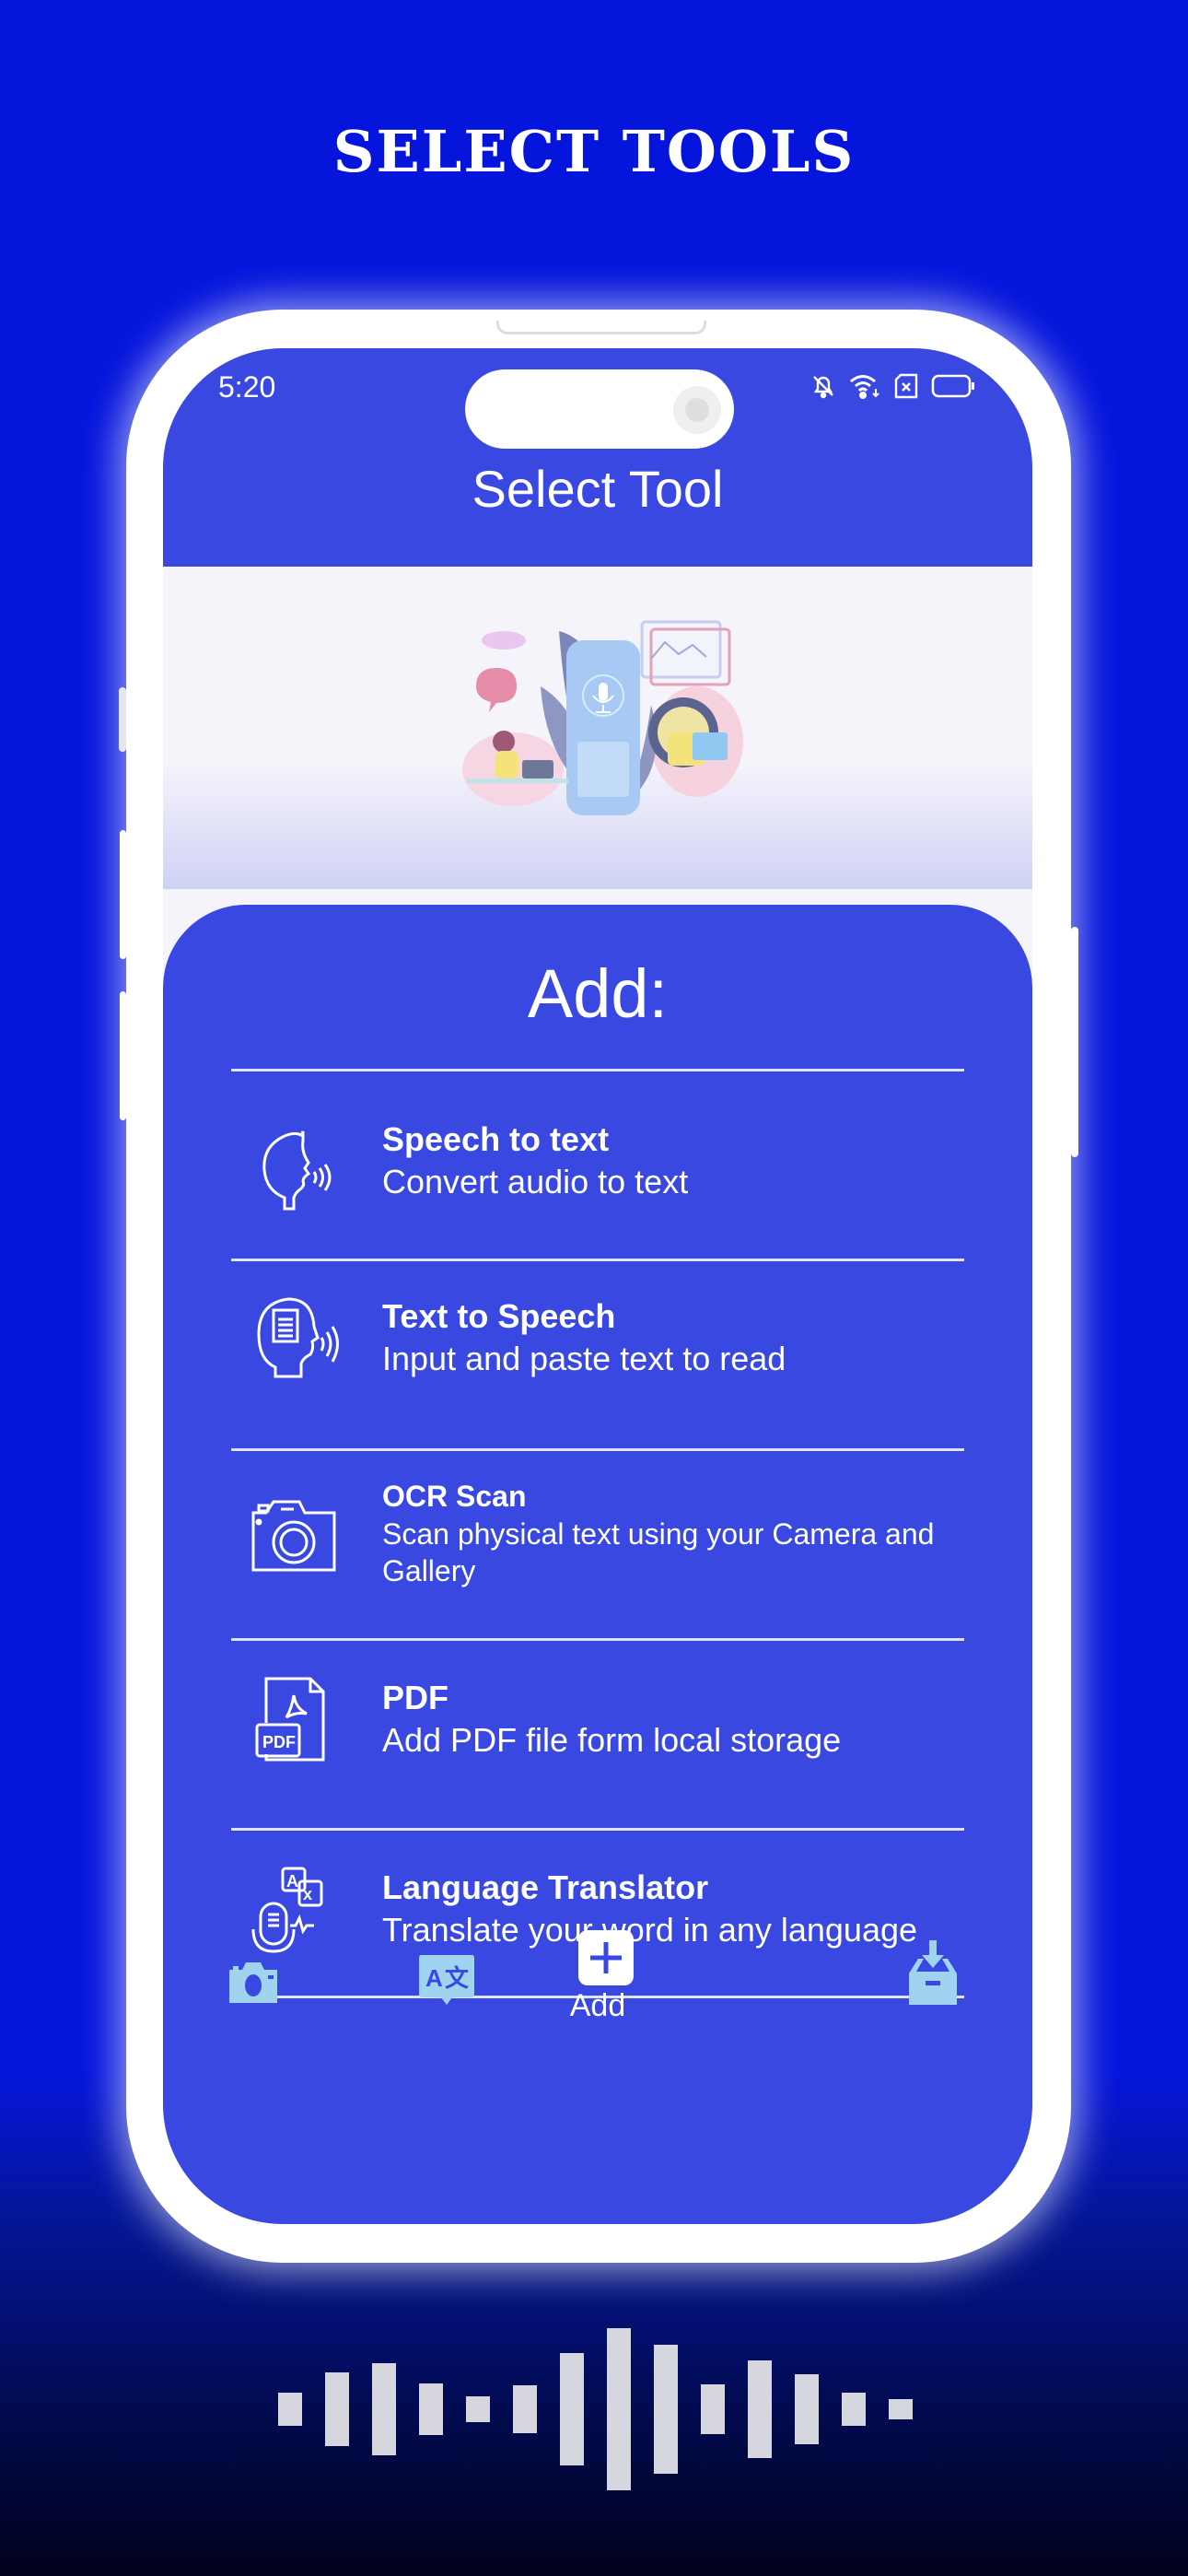 The image size is (1188, 2576). I want to click on translate-icon: A 文, so click(446, 1980).